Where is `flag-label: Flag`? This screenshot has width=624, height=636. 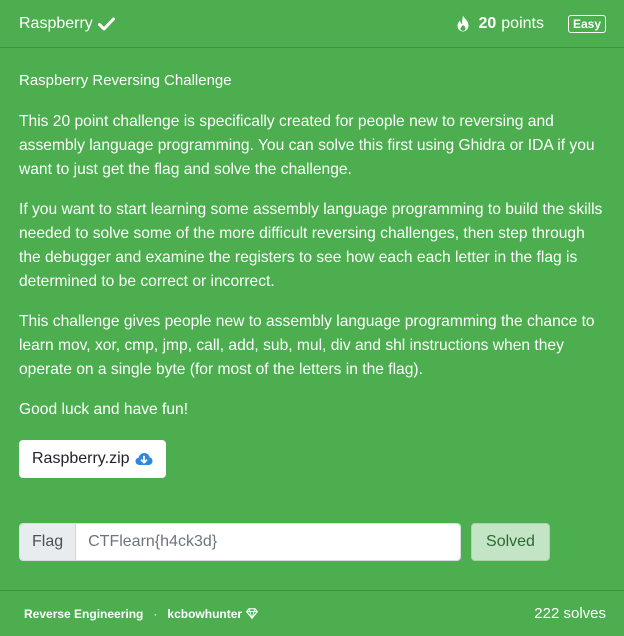 flag-label: Flag is located at coordinates (48, 542).